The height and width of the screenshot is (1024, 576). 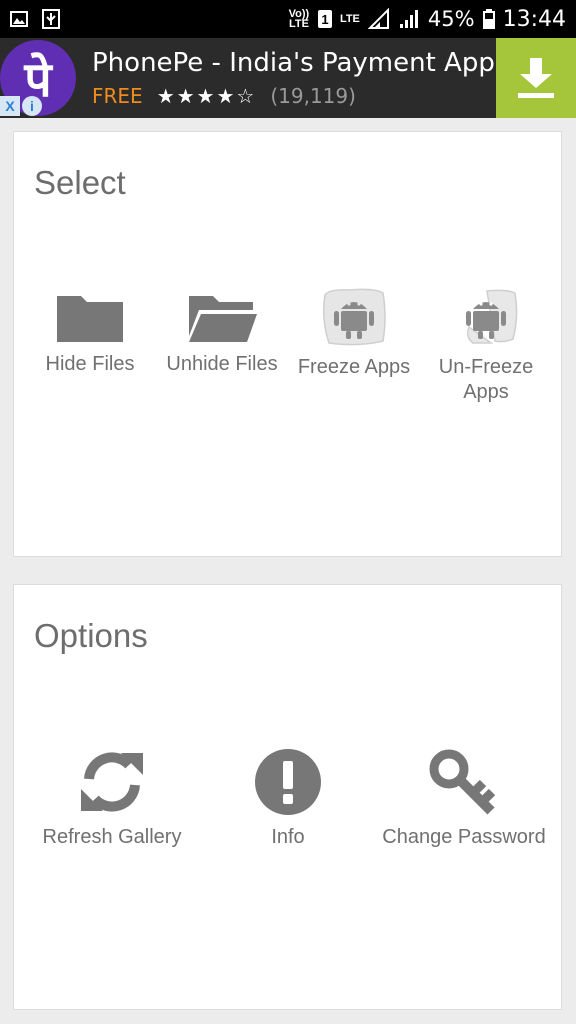 I want to click on usb-icon, so click(x=51, y=19).